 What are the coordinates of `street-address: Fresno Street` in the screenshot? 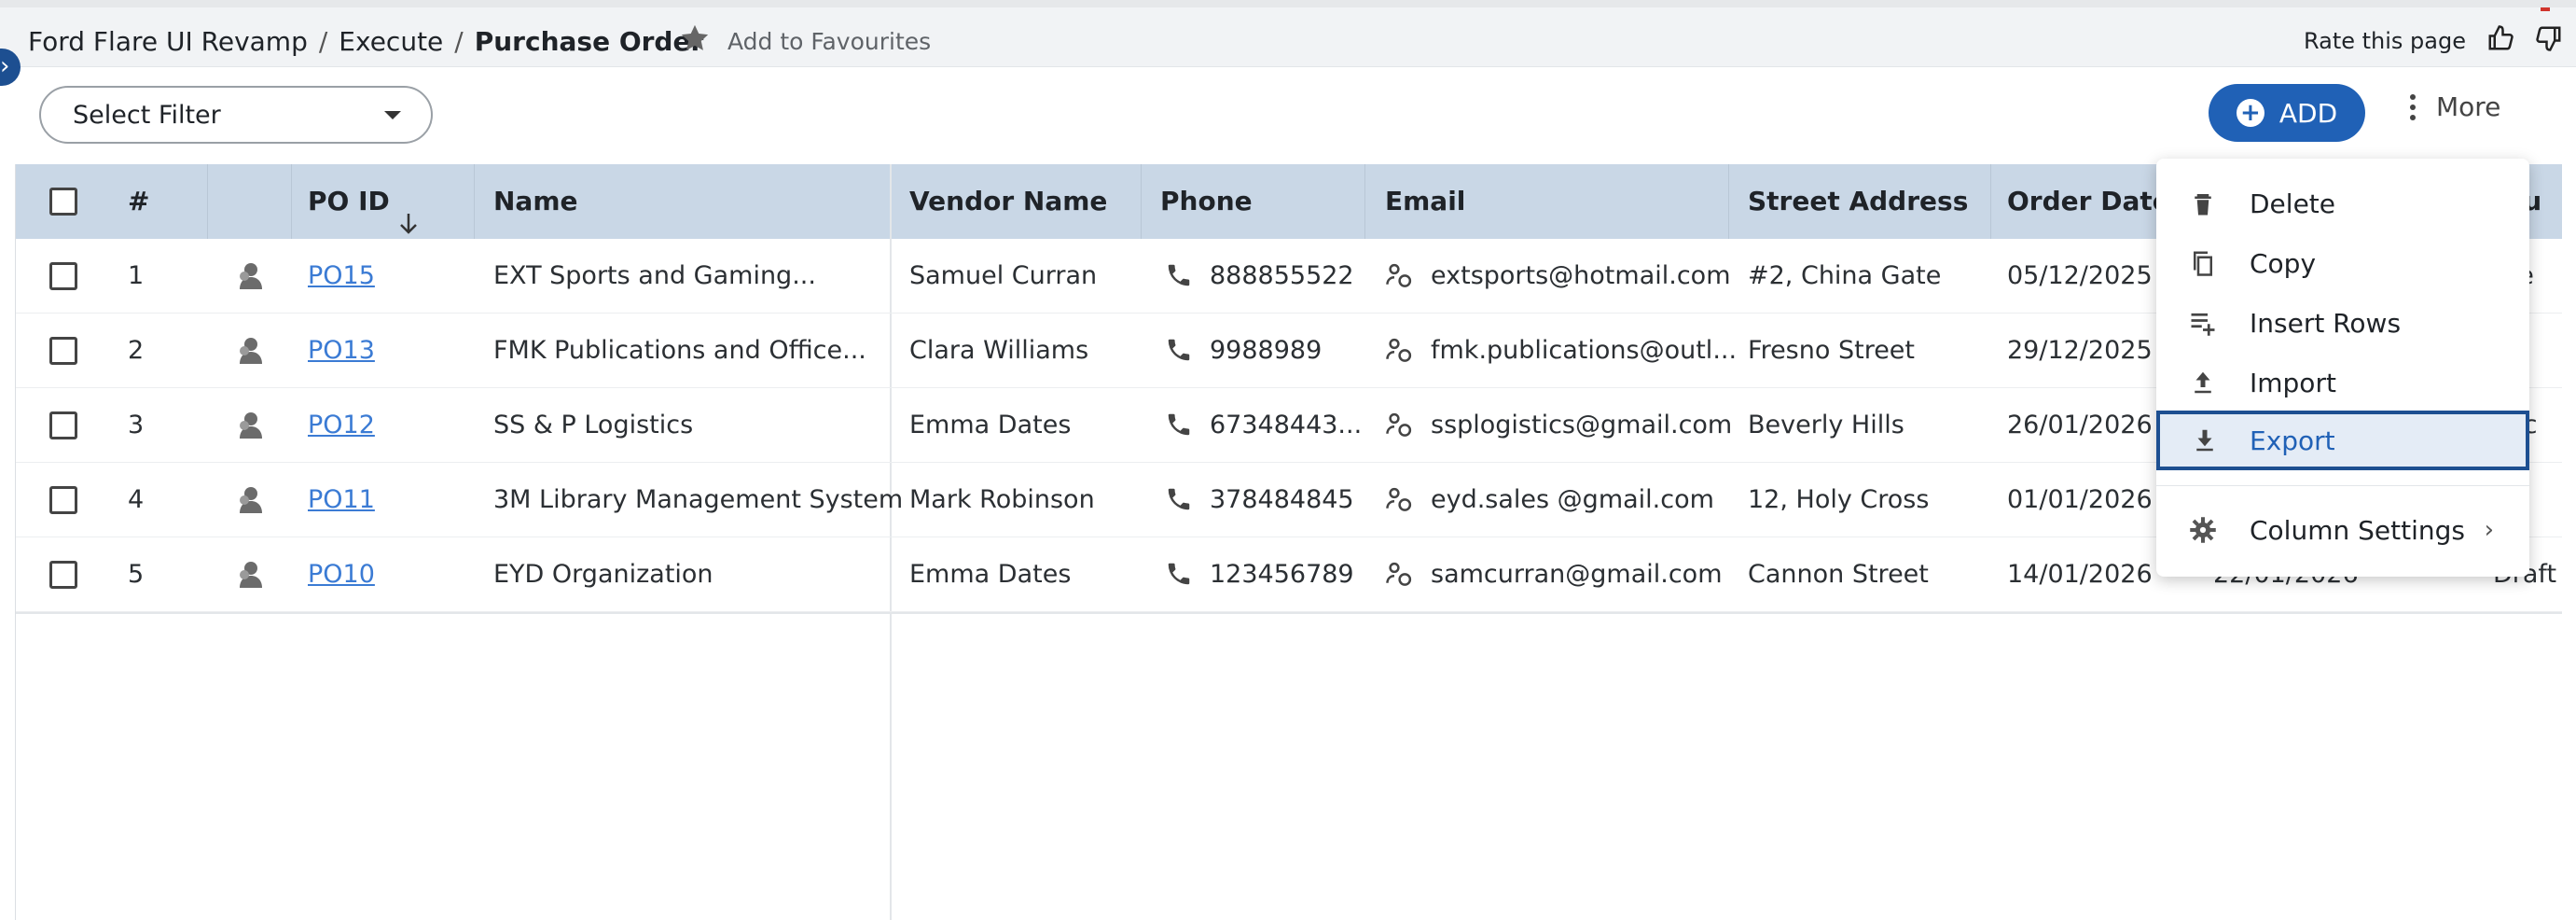 It's located at (1832, 350).